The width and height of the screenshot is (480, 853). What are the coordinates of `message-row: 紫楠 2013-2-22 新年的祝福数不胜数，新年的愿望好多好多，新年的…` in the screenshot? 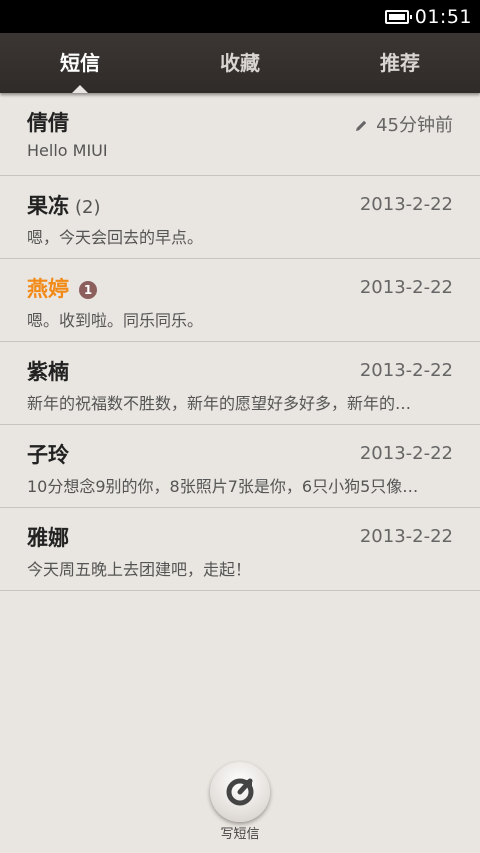 It's located at (240, 383).